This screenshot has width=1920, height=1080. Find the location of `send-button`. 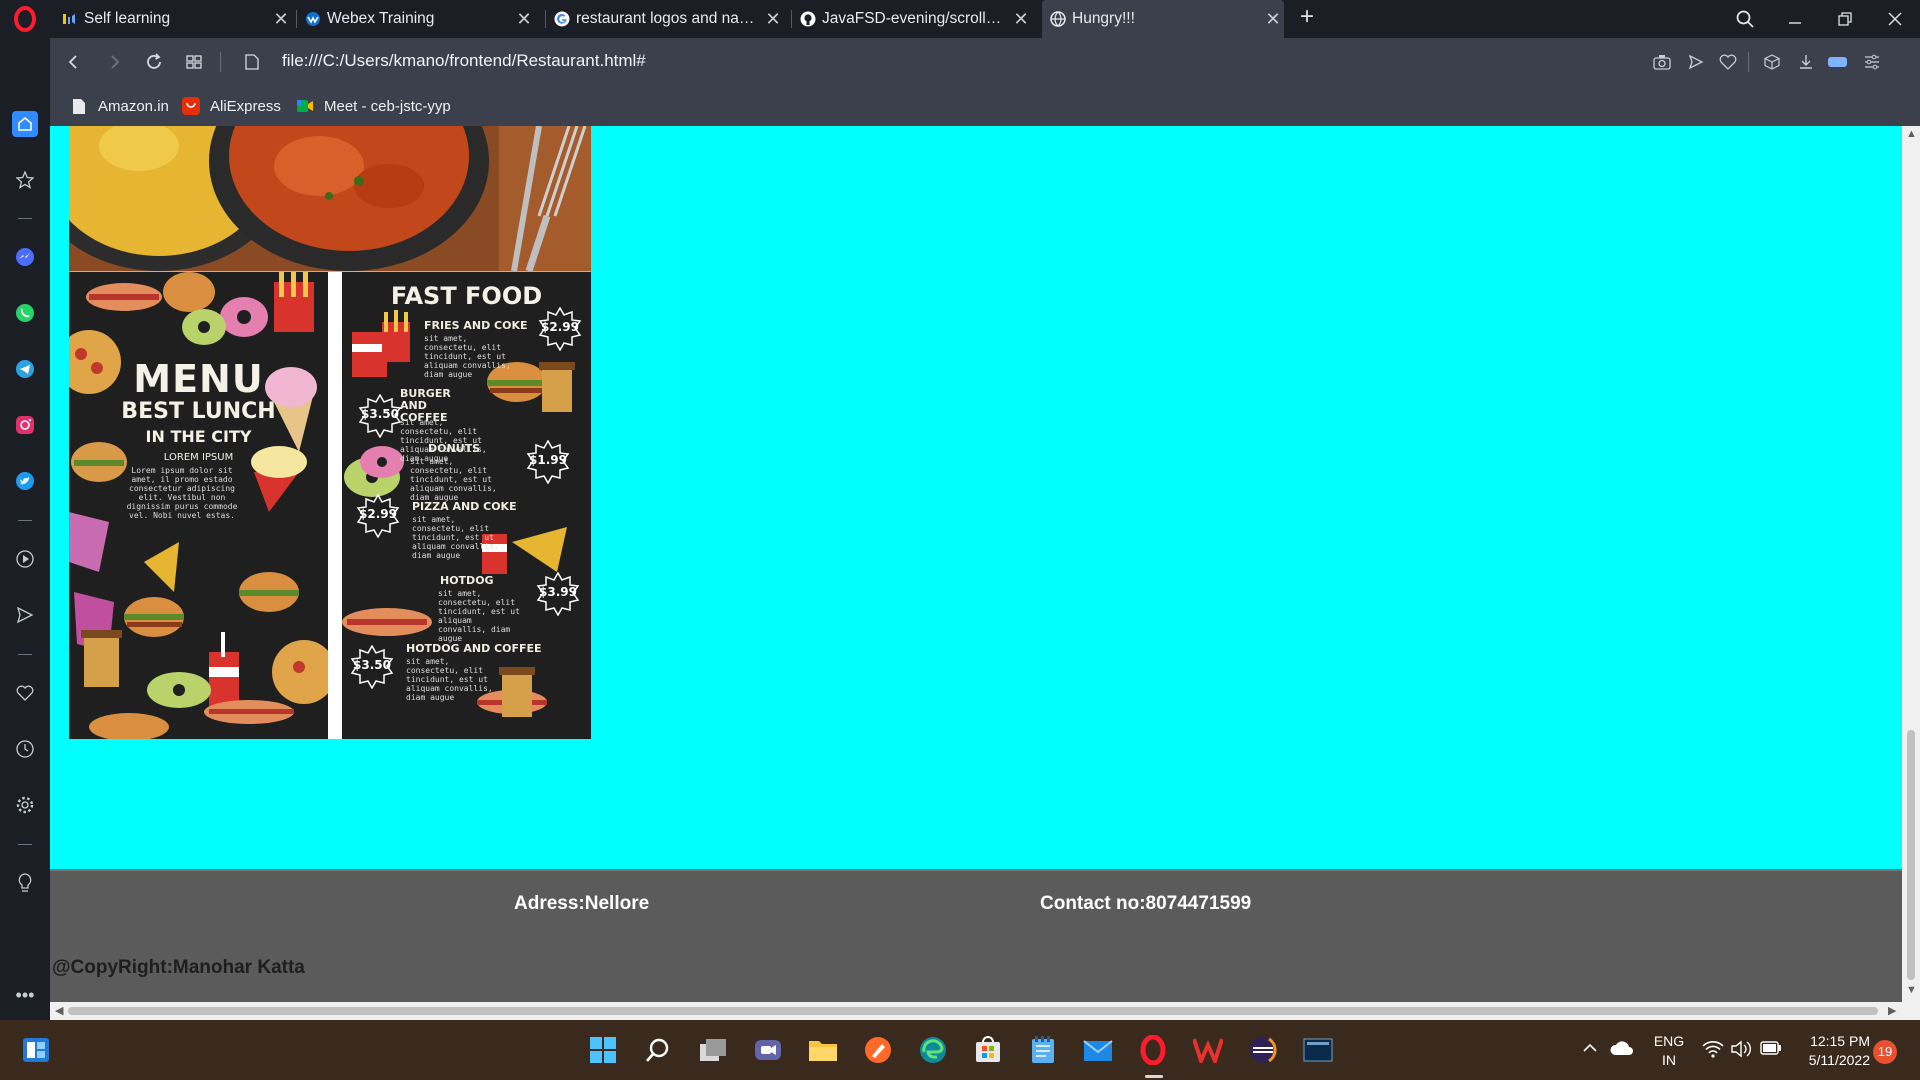

send-button is located at coordinates (1696, 62).